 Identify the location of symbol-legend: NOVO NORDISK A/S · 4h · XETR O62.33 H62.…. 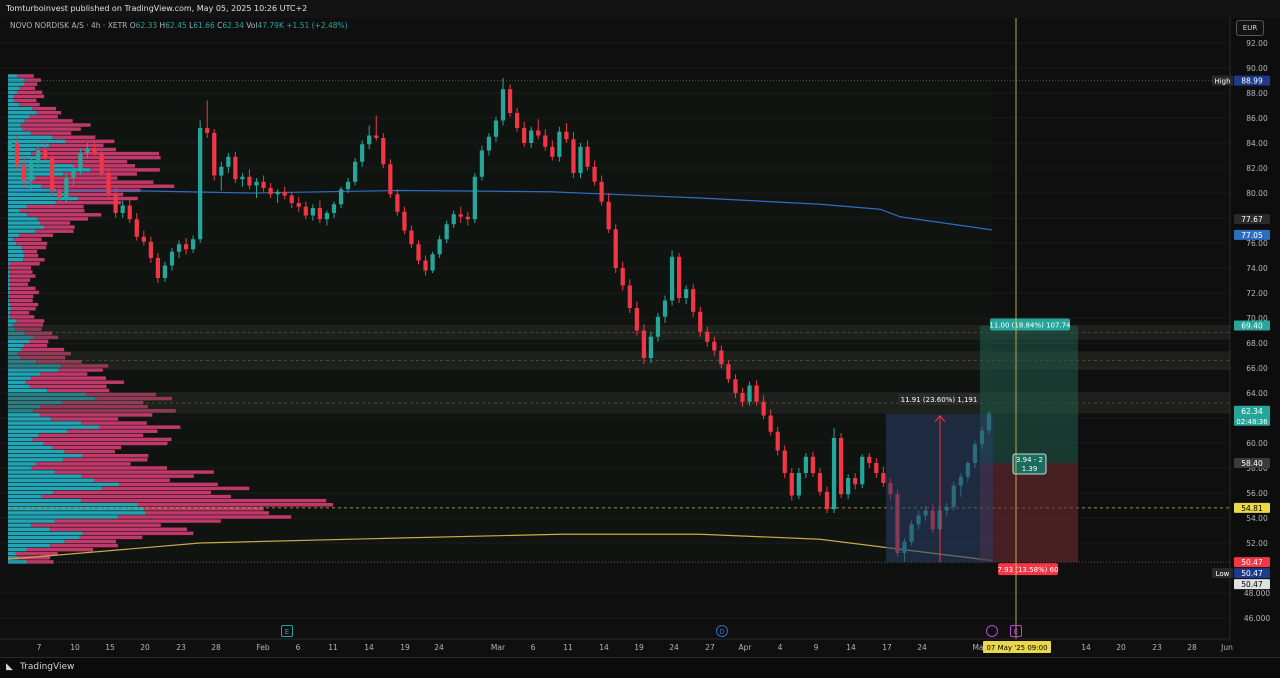
(179, 25).